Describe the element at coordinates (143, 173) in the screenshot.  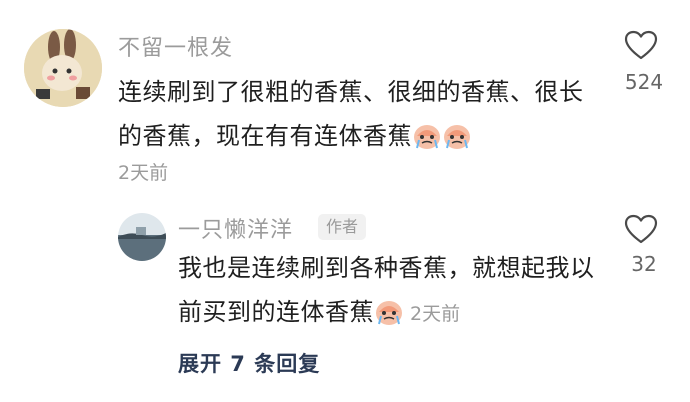
I see `comment-timestamp: 2天前` at that location.